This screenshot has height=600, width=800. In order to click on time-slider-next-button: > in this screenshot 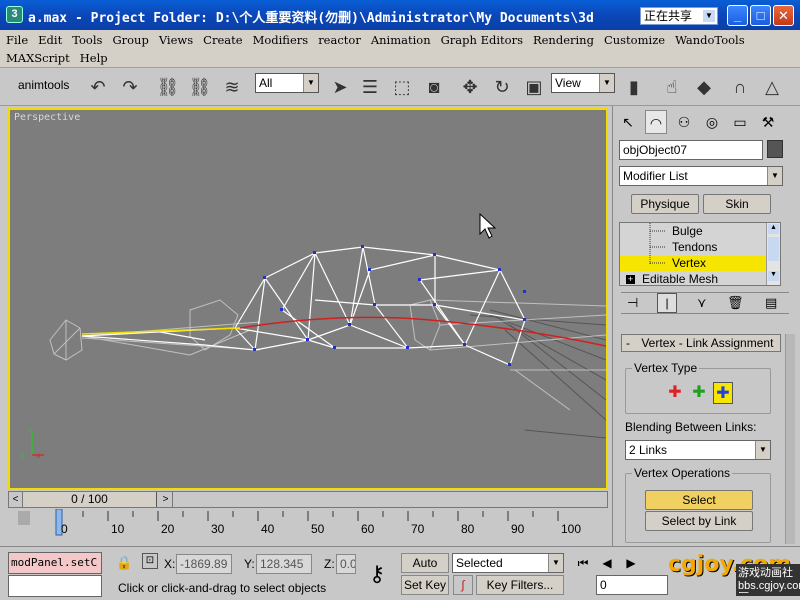, I will do `click(166, 499)`.